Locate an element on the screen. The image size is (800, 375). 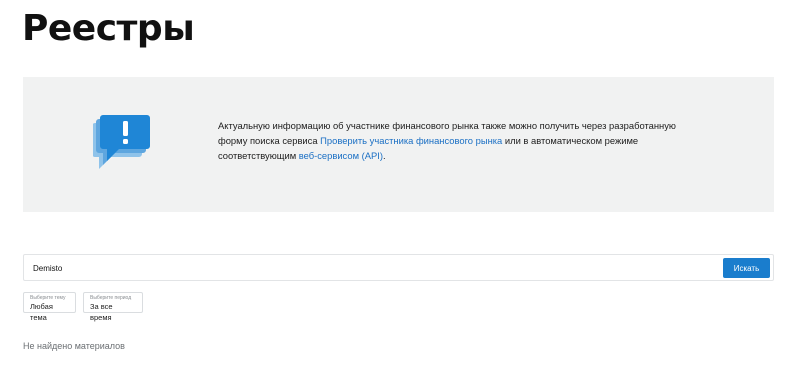
web-service-api-link: веб-сервисом (API) is located at coordinates (341, 155).